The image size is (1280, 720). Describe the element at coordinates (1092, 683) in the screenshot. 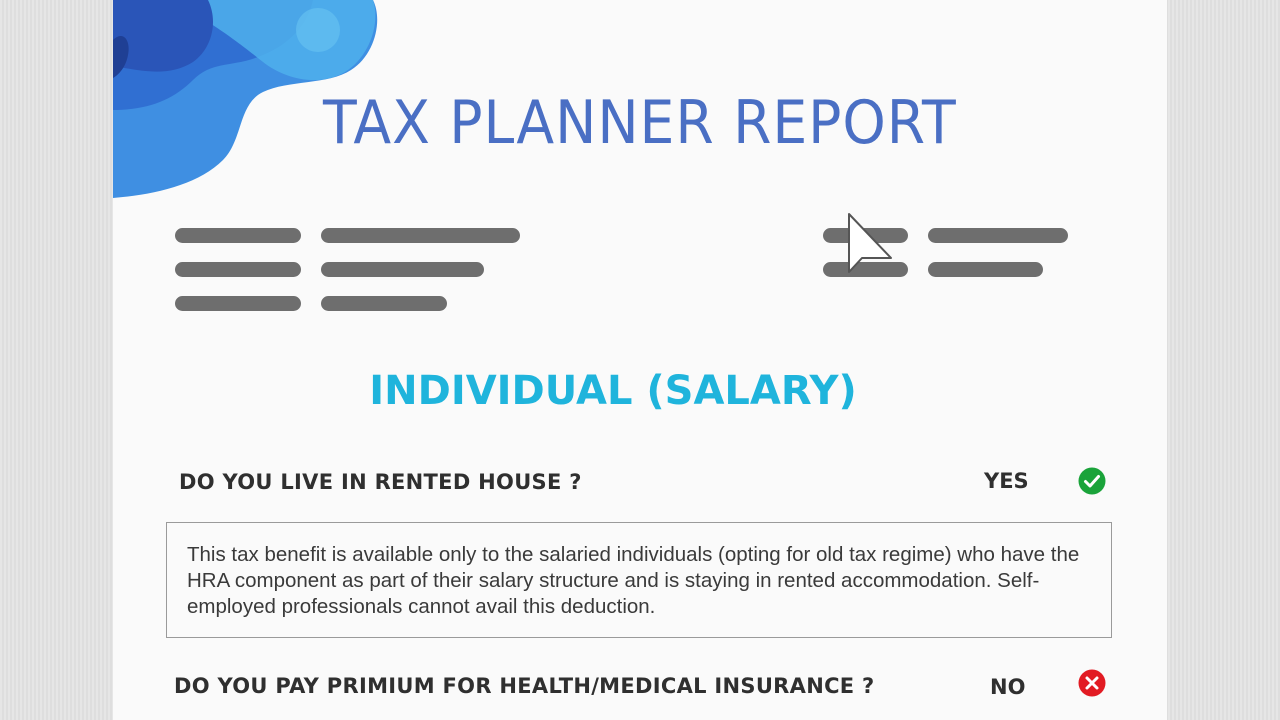

I see `x-circle-icon` at that location.